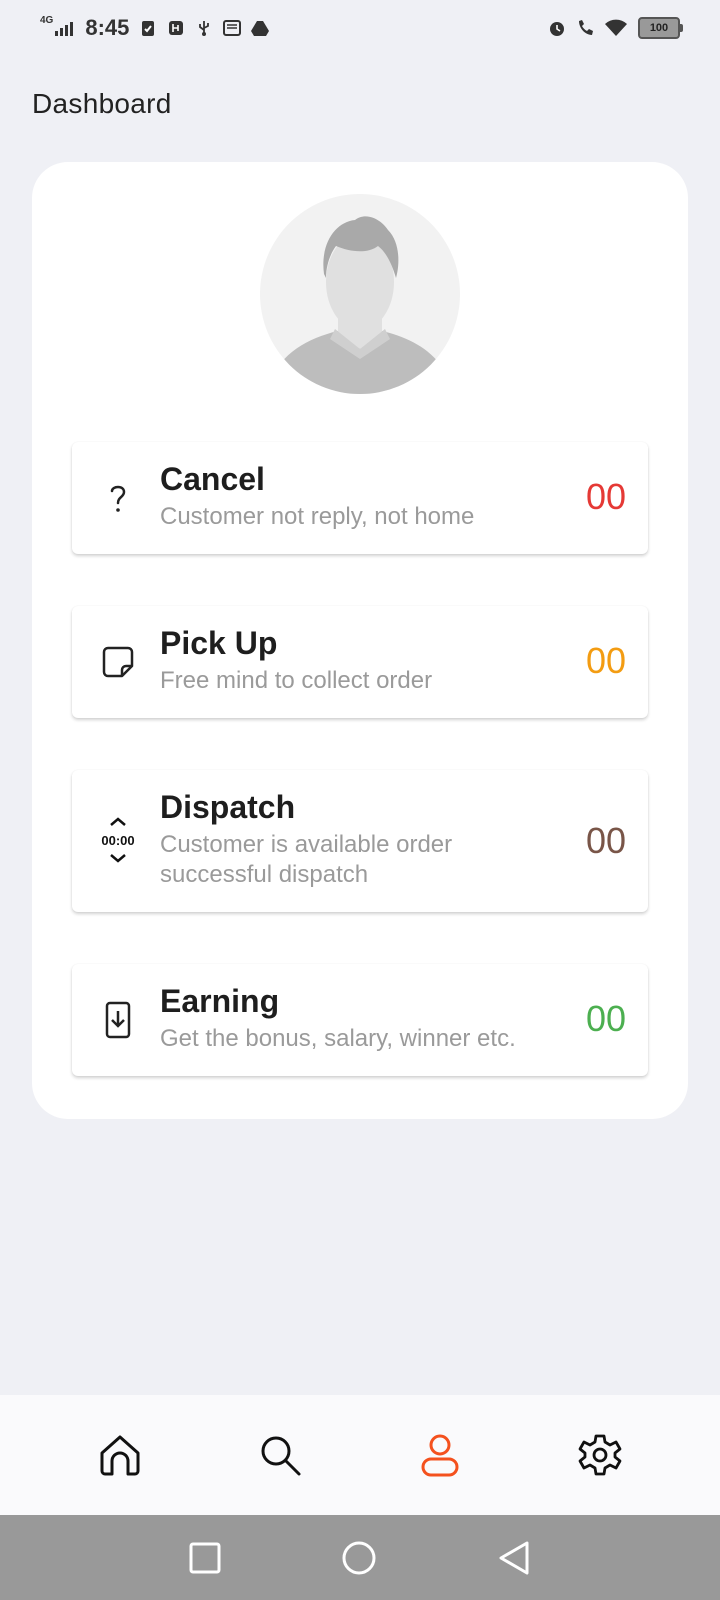  Describe the element at coordinates (360, 28) in the screenshot. I see `status-bar: 4G 8:45 100` at that location.